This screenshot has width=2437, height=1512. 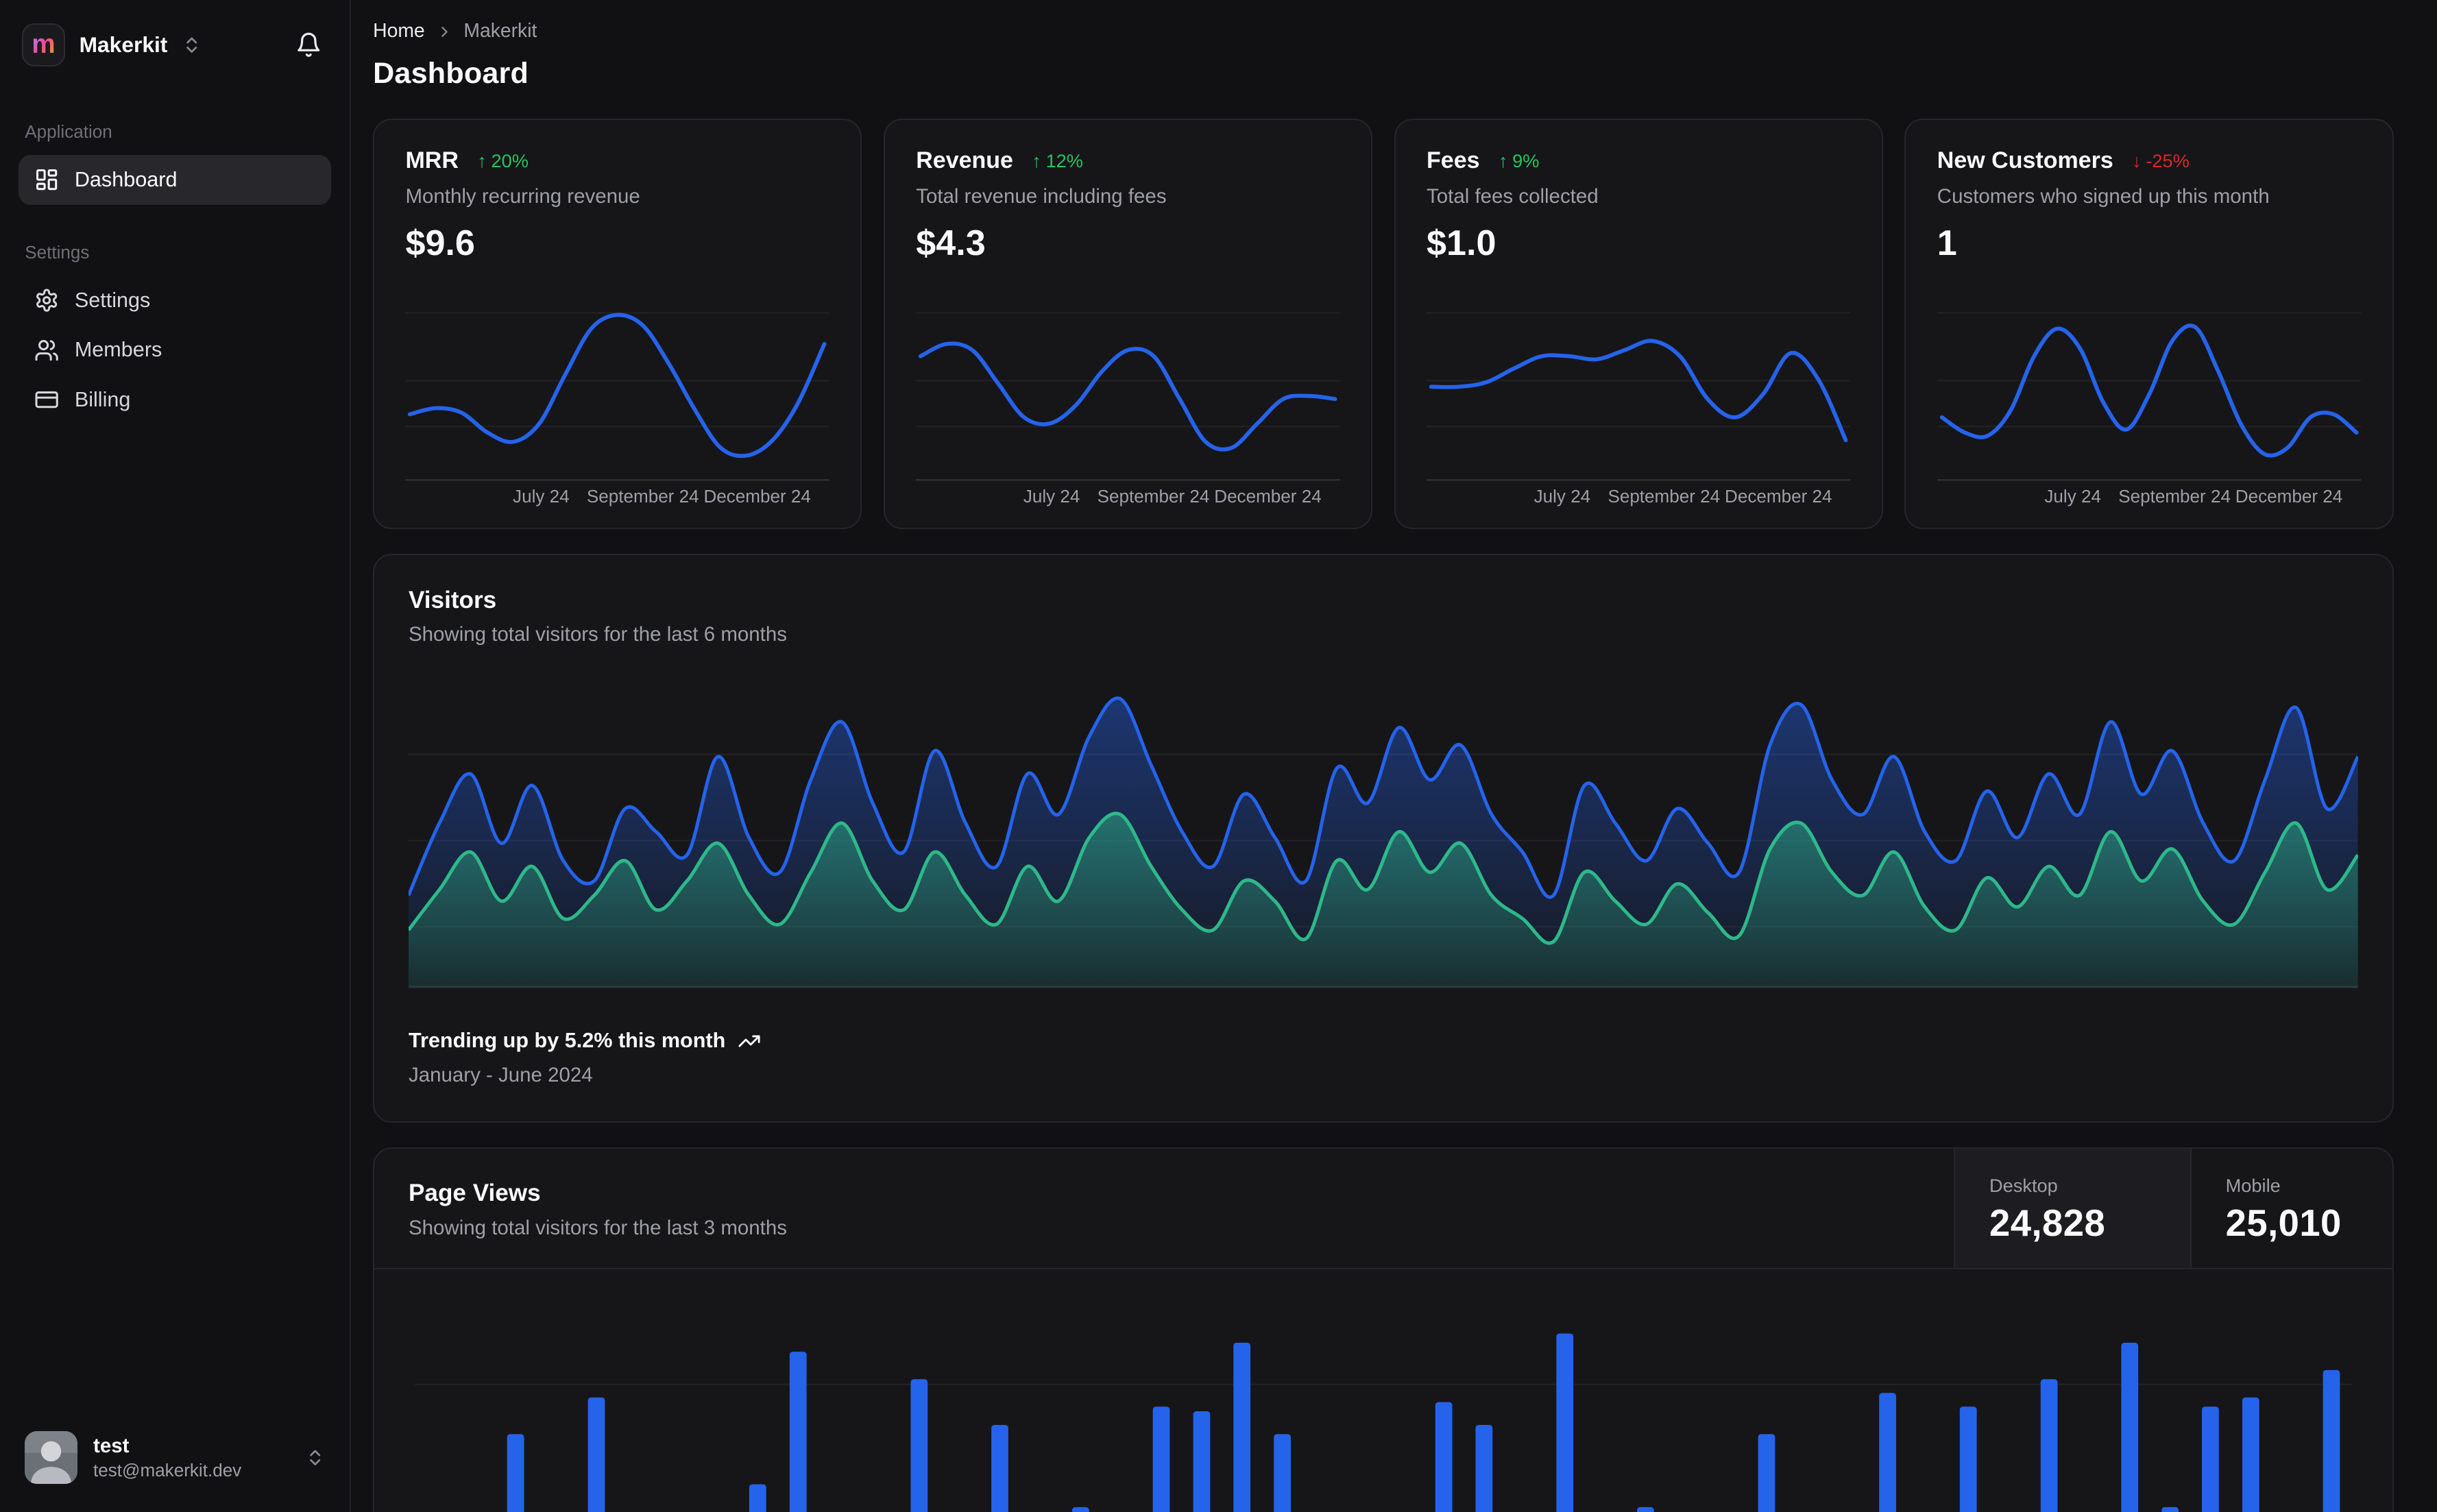 What do you see at coordinates (500, 31) in the screenshot?
I see `breadcrumb-current: Makerkit` at bounding box center [500, 31].